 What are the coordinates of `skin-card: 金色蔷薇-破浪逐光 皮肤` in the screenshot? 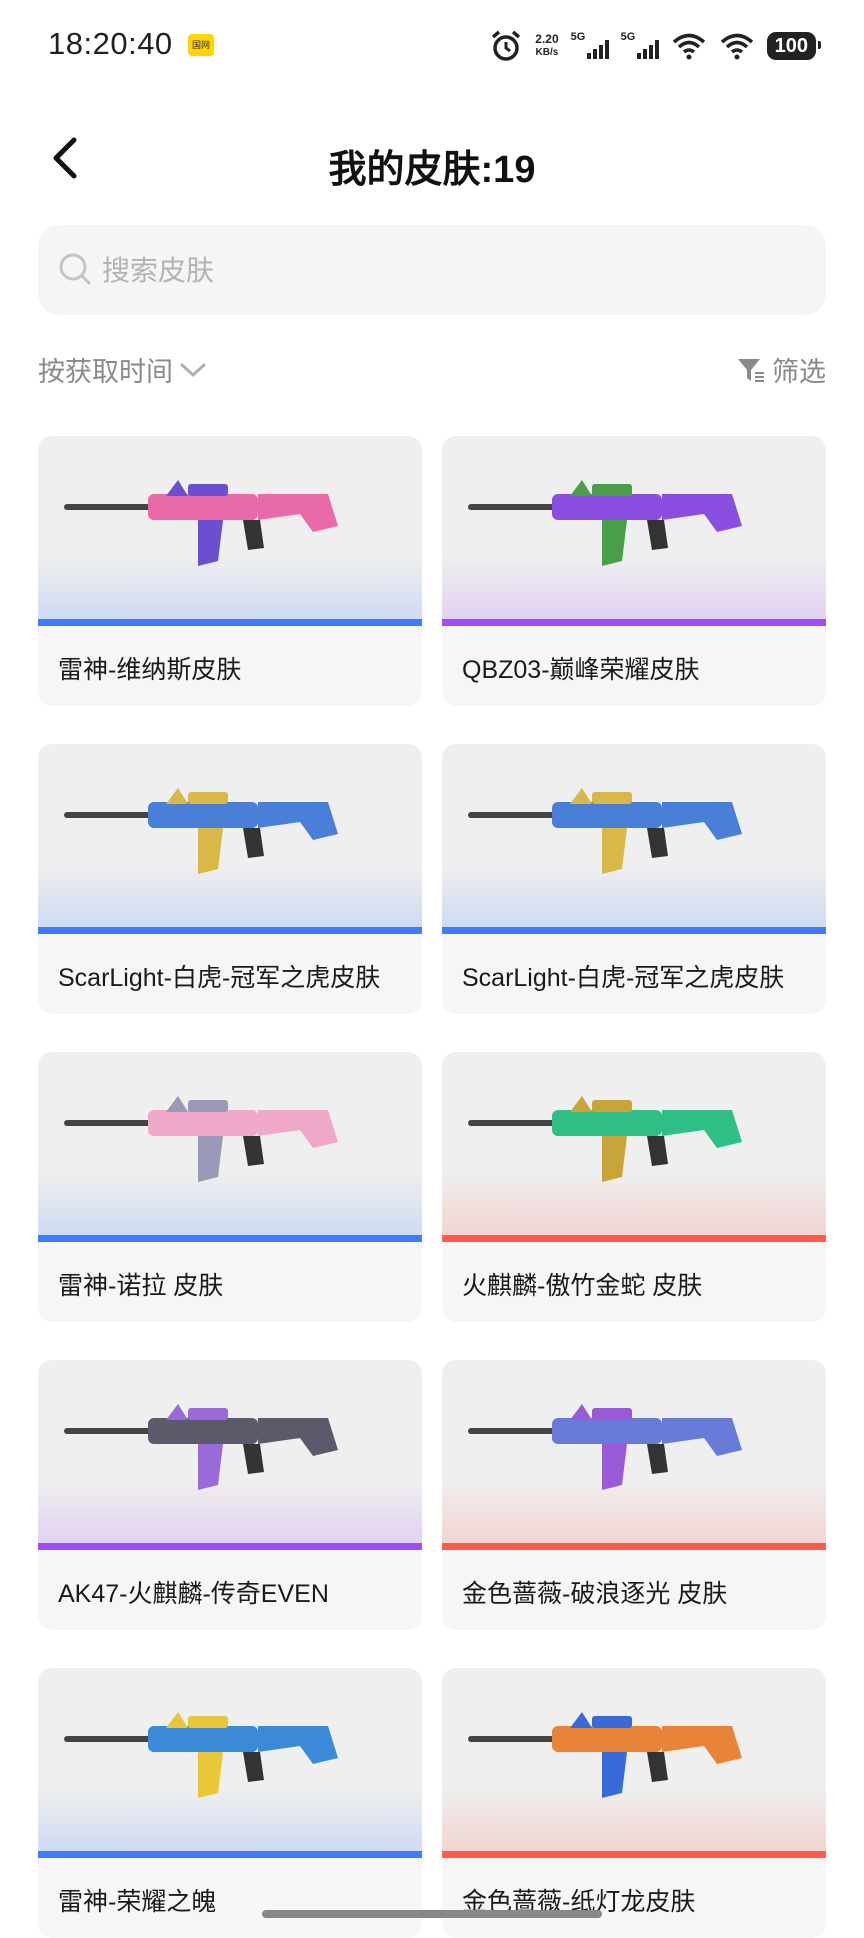 It's located at (634, 1495).